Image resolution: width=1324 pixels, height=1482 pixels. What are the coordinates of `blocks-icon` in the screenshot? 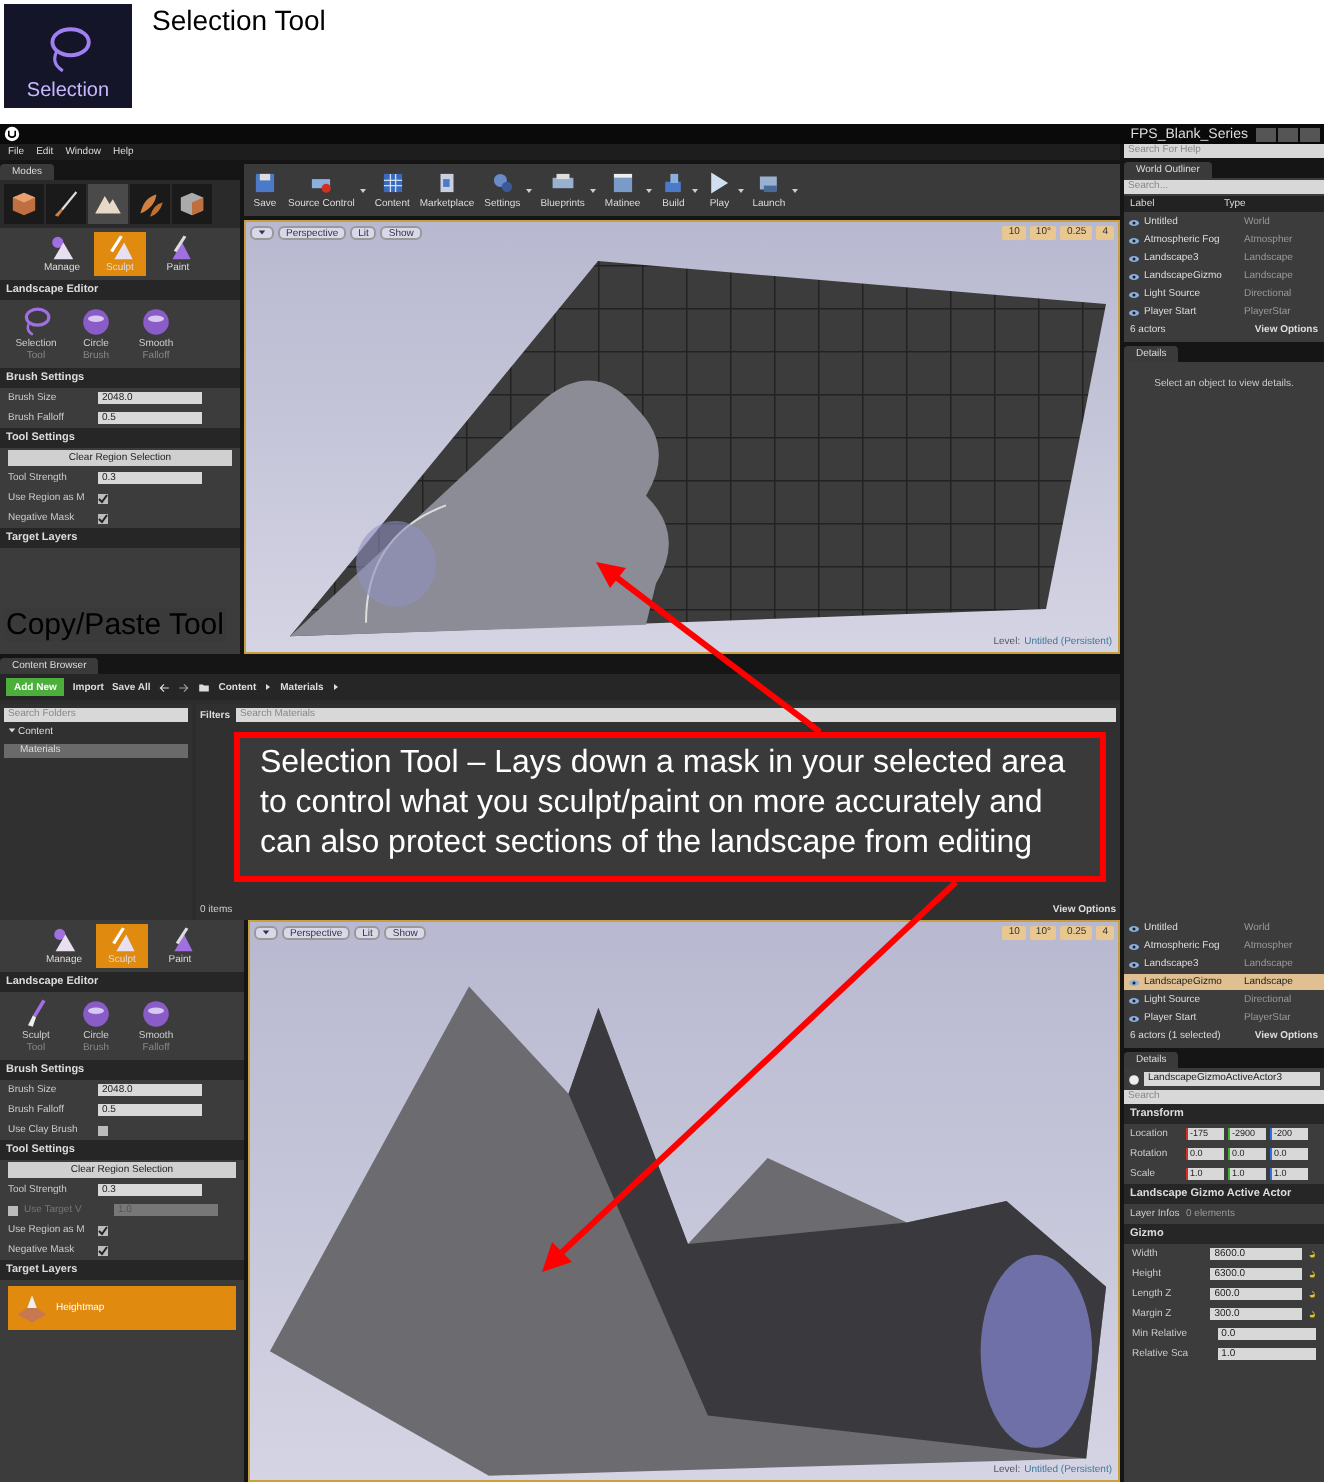 It's located at (673, 183).